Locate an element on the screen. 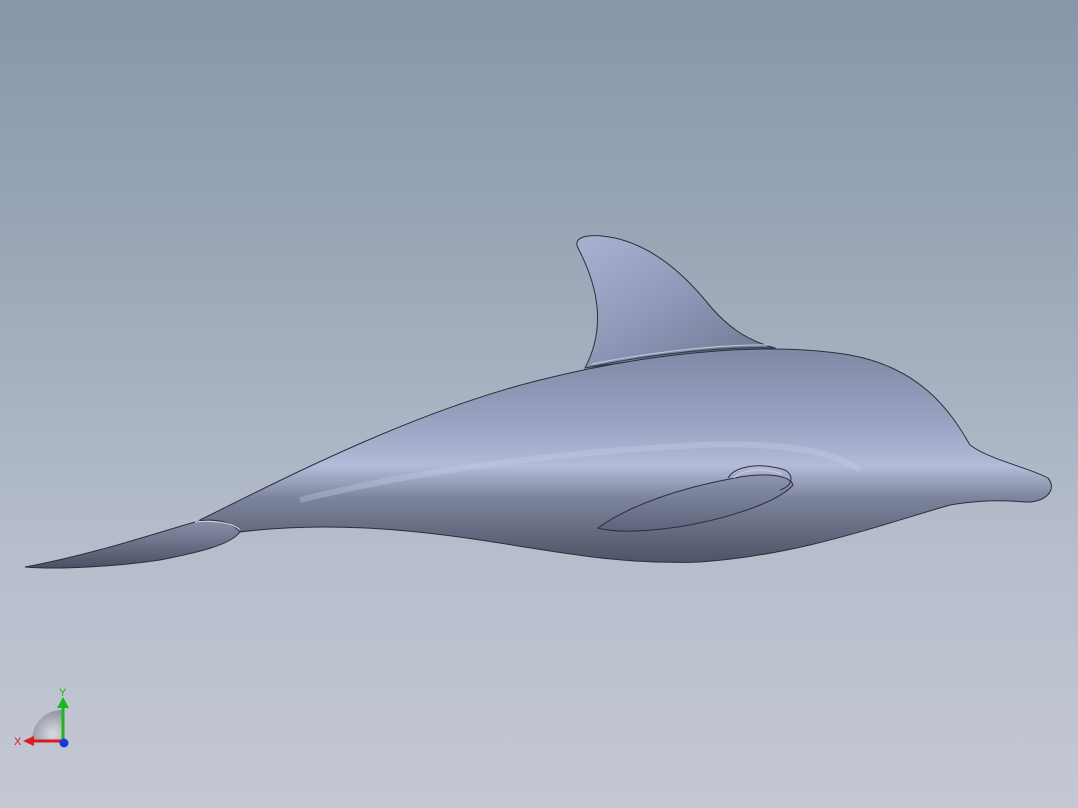 The width and height of the screenshot is (1078, 808). x-axis-label: X is located at coordinates (18, 742).